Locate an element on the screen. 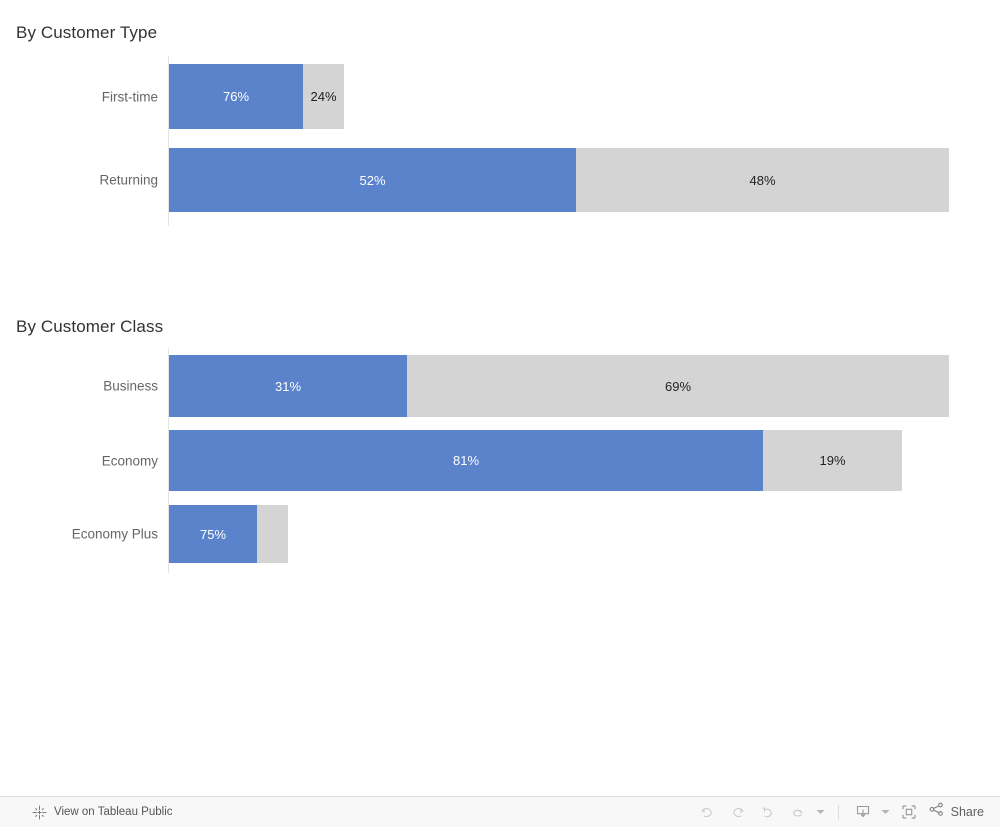 The height and width of the screenshot is (828, 1000). viz-toolbar-actions: Share is located at coordinates (842, 812).